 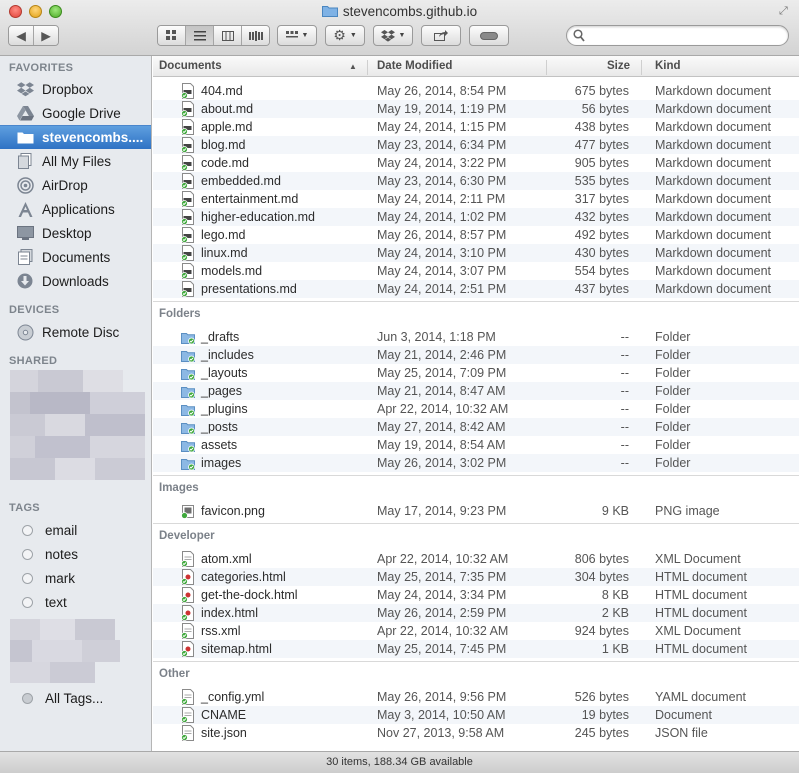 I want to click on sidebar-item-desktop: Desktop, so click(x=75, y=233).